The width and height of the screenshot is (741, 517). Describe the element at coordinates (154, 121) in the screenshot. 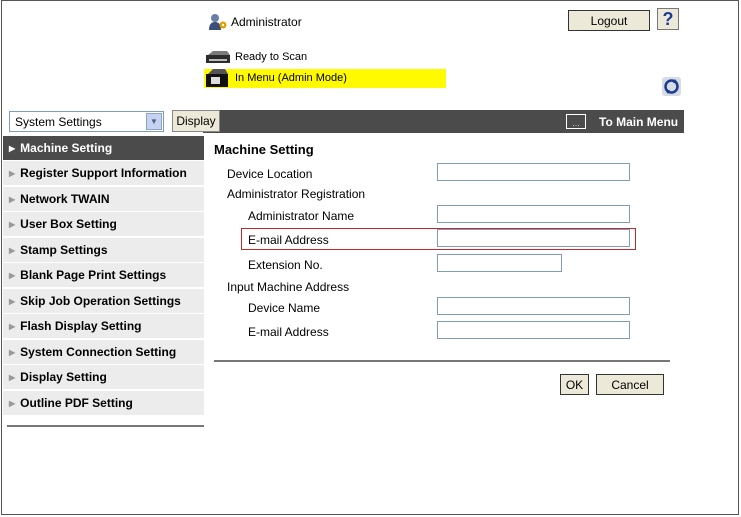

I see `chevron-down-icon: ▼` at that location.